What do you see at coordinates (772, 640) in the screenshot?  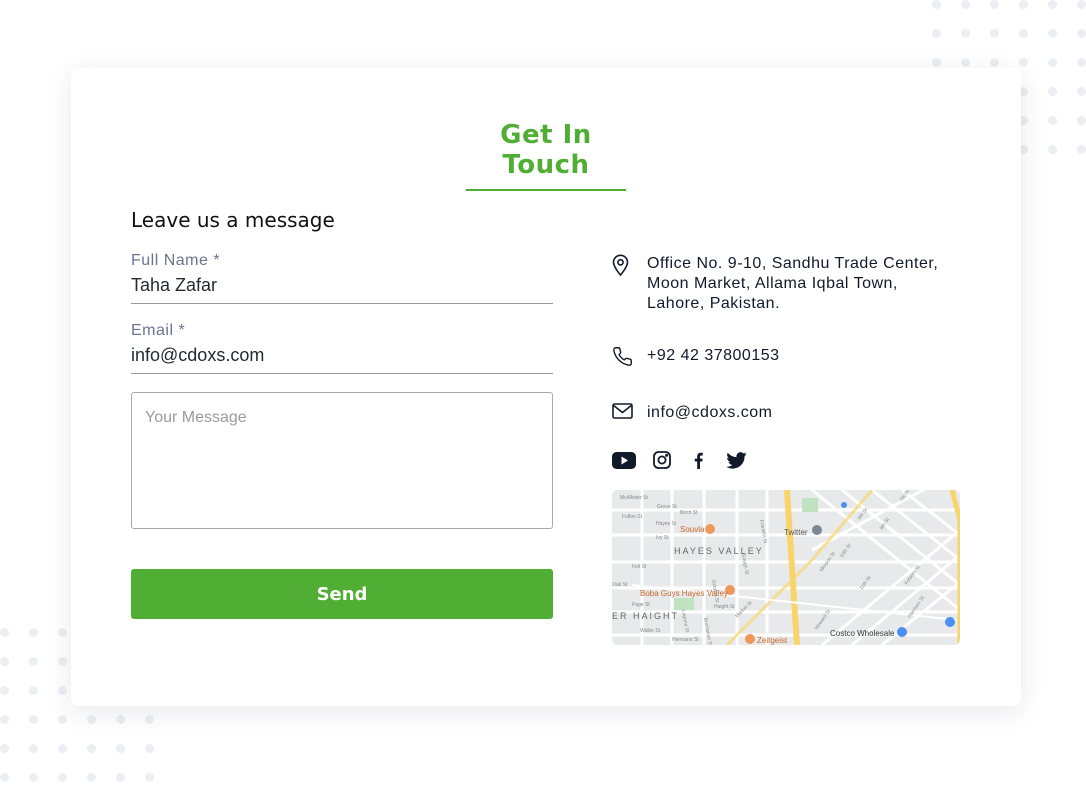 I see `map-place-label: Zeitgeist` at bounding box center [772, 640].